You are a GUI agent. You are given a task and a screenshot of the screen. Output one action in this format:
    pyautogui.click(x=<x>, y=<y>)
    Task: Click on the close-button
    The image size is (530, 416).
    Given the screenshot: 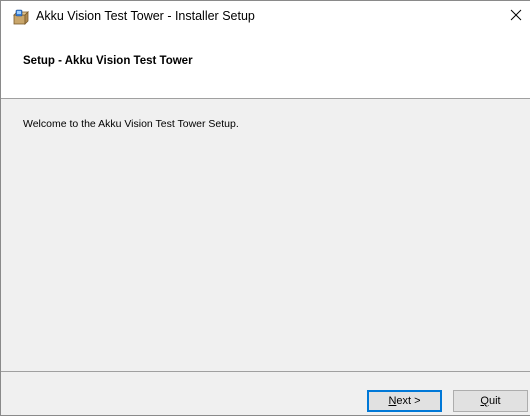 What is the action you would take?
    pyautogui.click(x=515, y=17)
    